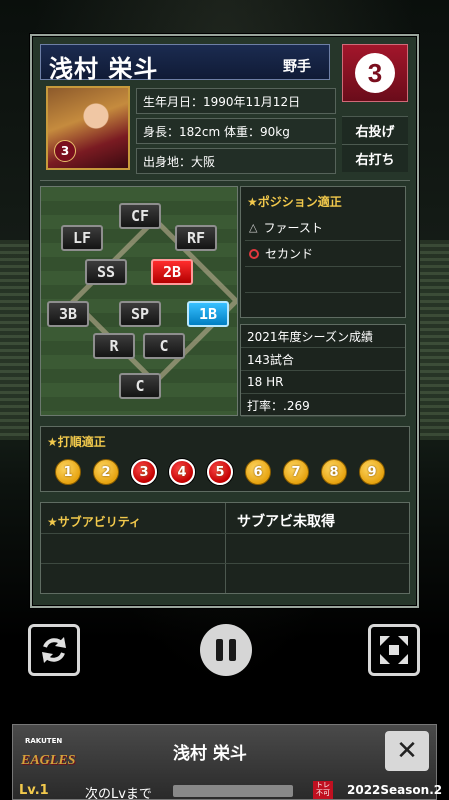 This screenshot has width=449, height=800. What do you see at coordinates (208, 314) in the screenshot?
I see `position-1b: 1B` at bounding box center [208, 314].